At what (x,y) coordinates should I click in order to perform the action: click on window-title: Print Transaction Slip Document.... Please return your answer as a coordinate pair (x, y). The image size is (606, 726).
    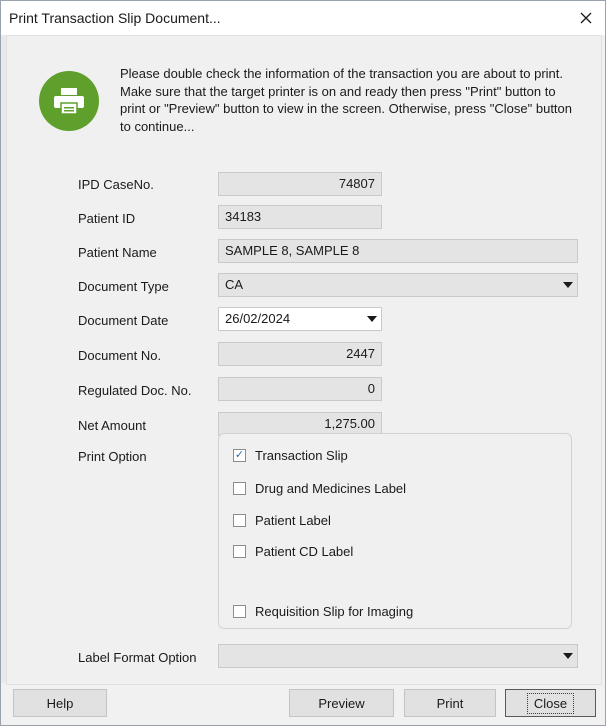
    Looking at the image, I should click on (115, 18).